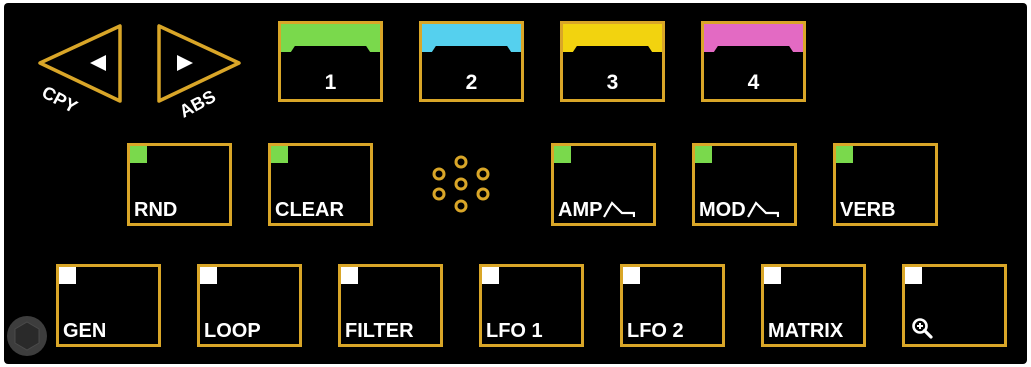 The image size is (1031, 367). What do you see at coordinates (655, 331) in the screenshot?
I see `lfo-2-label: LFO 2` at bounding box center [655, 331].